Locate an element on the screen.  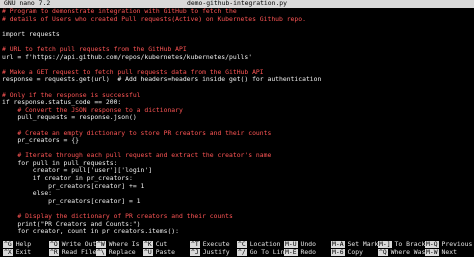
code-line: pull_requests = response.json() is located at coordinates (237, 118).